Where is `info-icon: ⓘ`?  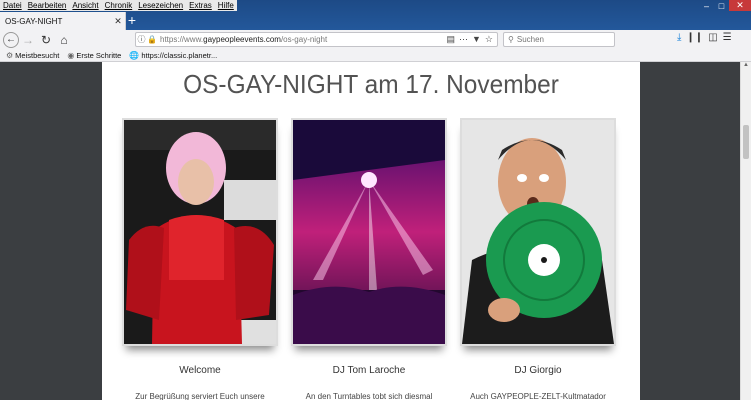
info-icon: ⓘ is located at coordinates (141, 39).